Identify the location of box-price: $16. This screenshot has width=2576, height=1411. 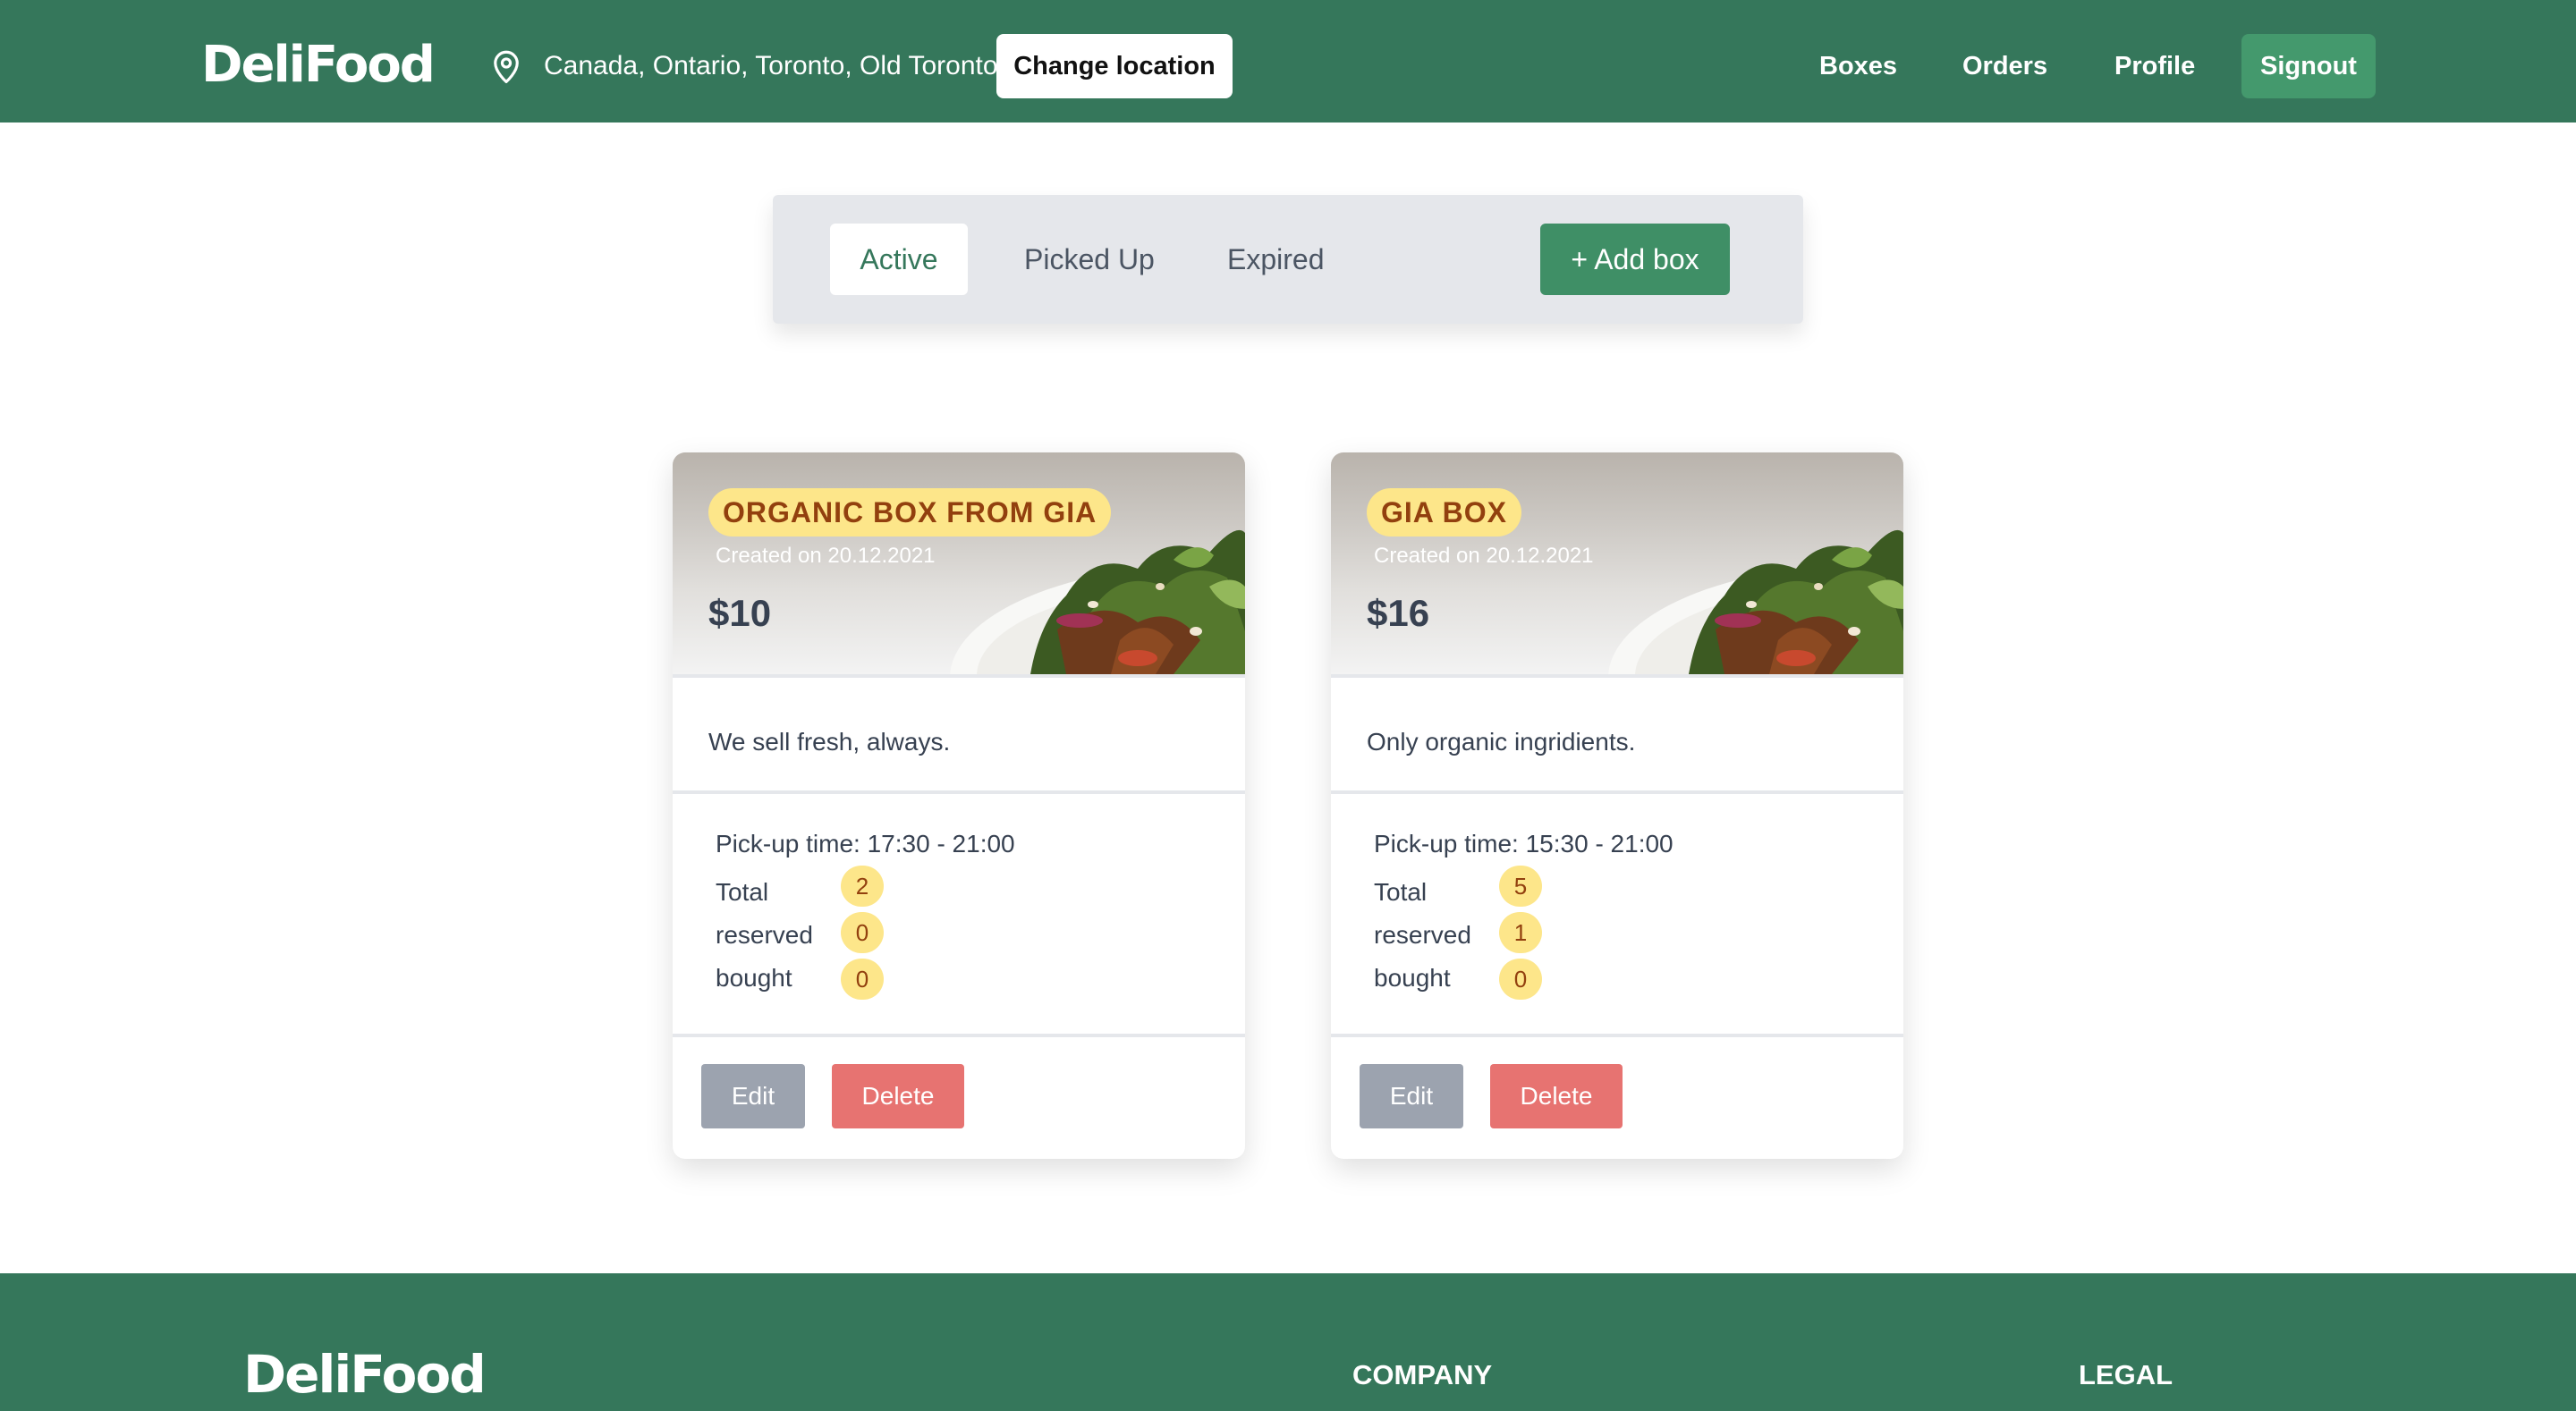
(1398, 613).